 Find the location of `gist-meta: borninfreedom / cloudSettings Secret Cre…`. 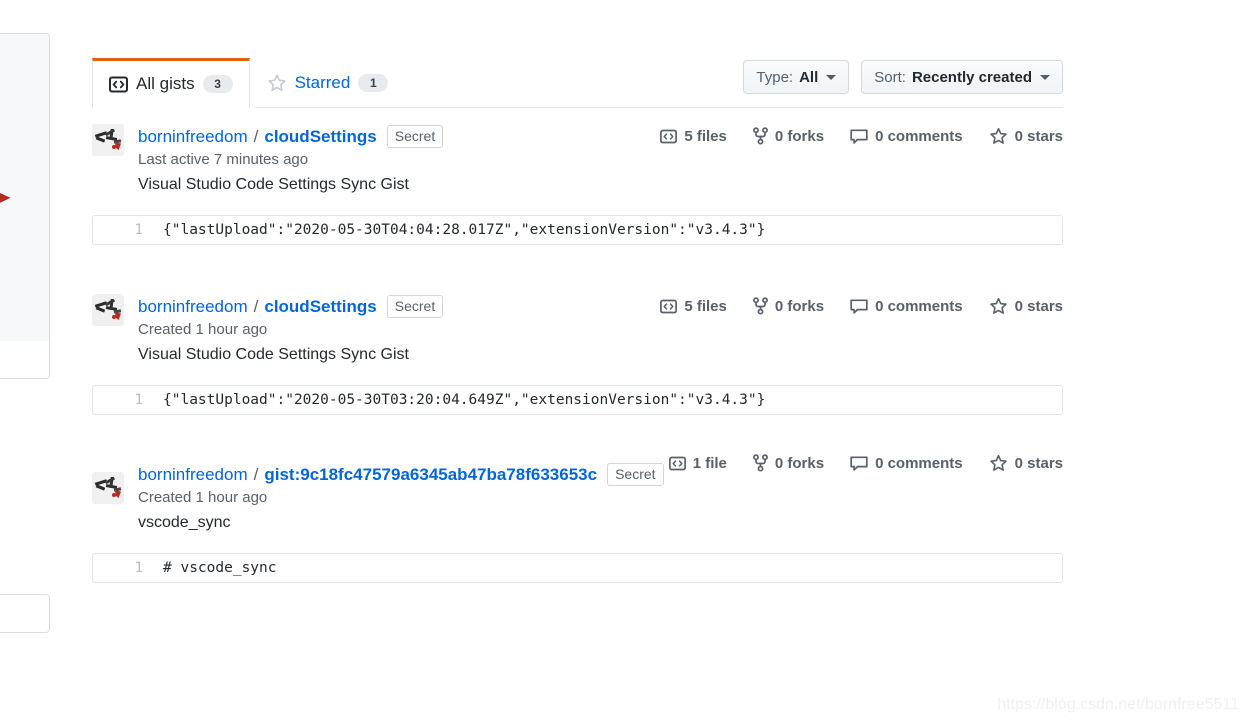

gist-meta: borninfreedom / cloudSettings Secret Cre… is located at coordinates (291, 329).